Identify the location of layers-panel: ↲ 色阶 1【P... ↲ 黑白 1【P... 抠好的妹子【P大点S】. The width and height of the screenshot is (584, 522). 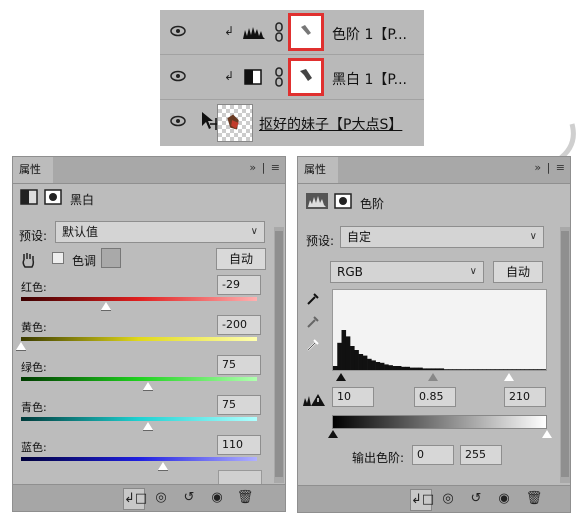
(292, 78).